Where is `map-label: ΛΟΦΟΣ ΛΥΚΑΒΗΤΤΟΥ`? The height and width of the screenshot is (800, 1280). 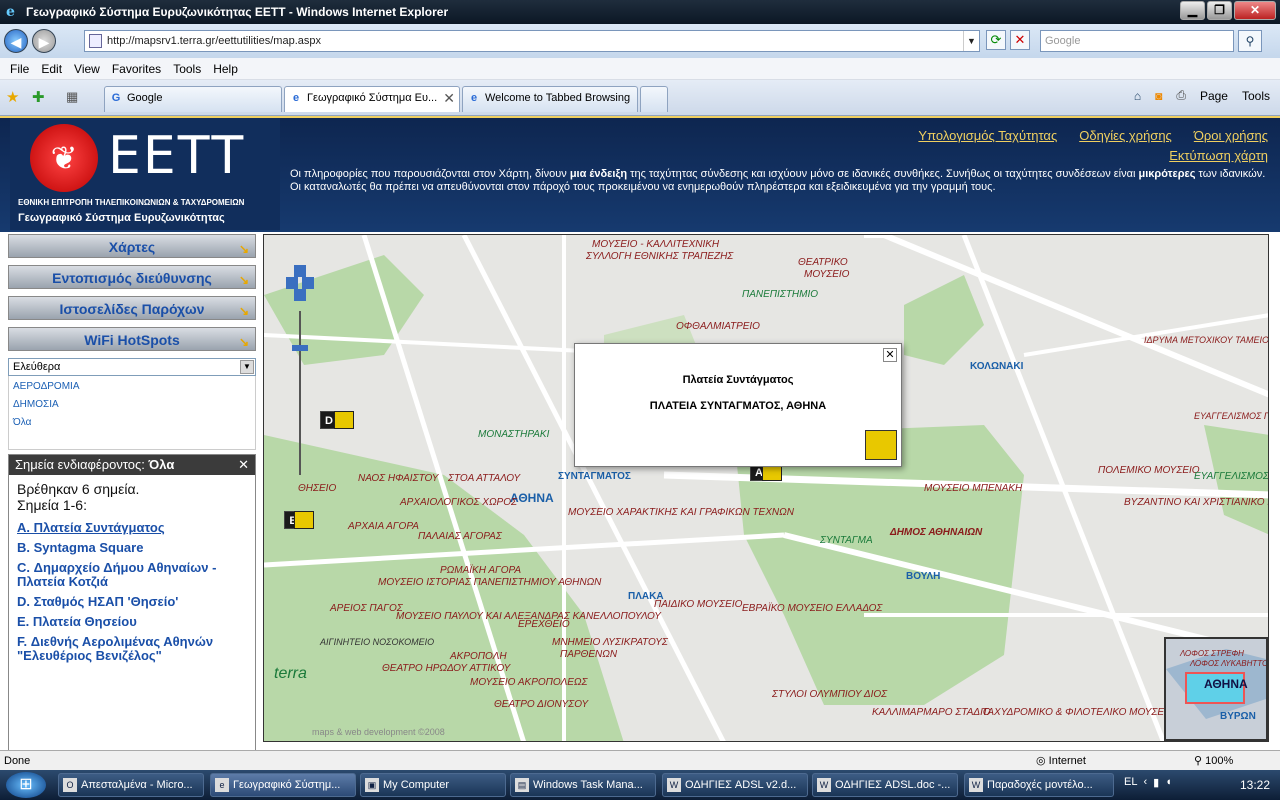 map-label: ΛΟΦΟΣ ΛΥΚΑΒΗΤΤΟΥ is located at coordinates (1229, 663).